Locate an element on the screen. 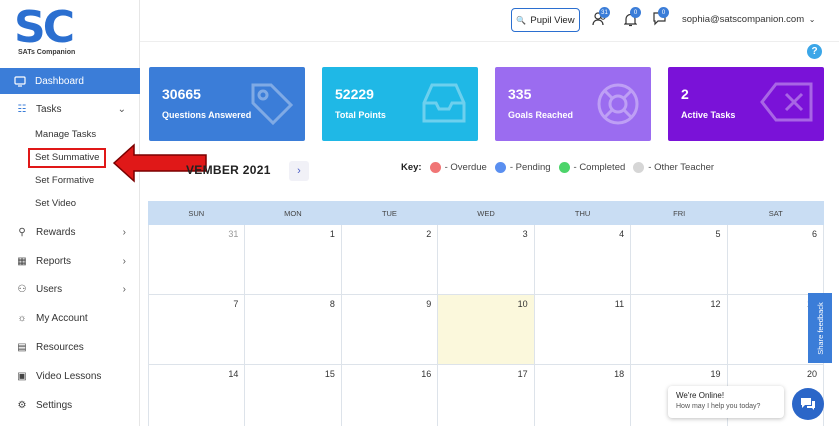 The width and height of the screenshot is (839, 426). calendar-day: 6 is located at coordinates (775, 260).